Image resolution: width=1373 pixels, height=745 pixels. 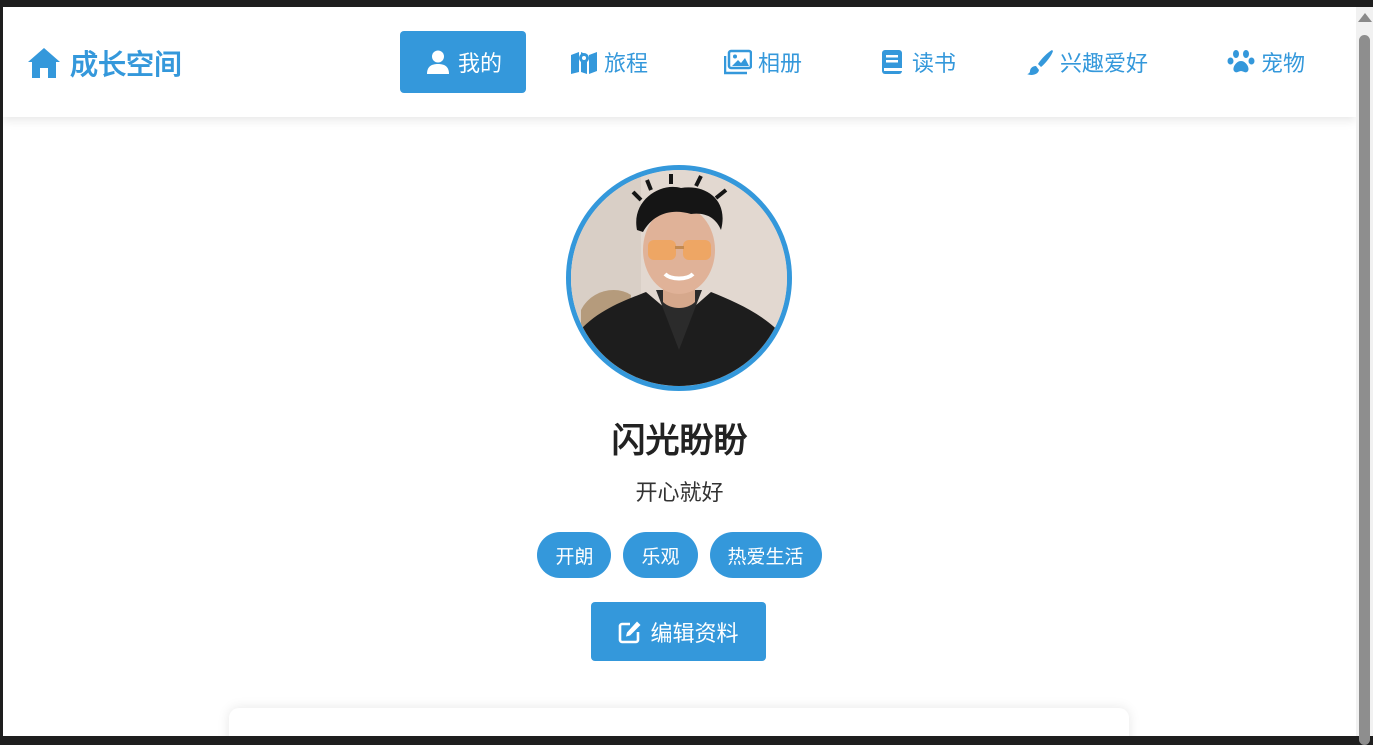 I want to click on nav-item-pets: 宠物, so click(x=1266, y=62).